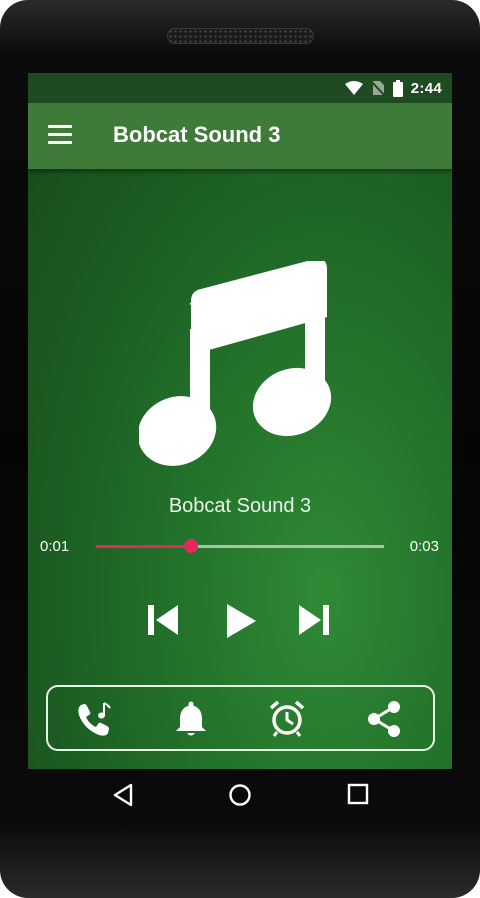 This screenshot has height=898, width=480. Describe the element at coordinates (123, 795) in the screenshot. I see `back-icon` at that location.